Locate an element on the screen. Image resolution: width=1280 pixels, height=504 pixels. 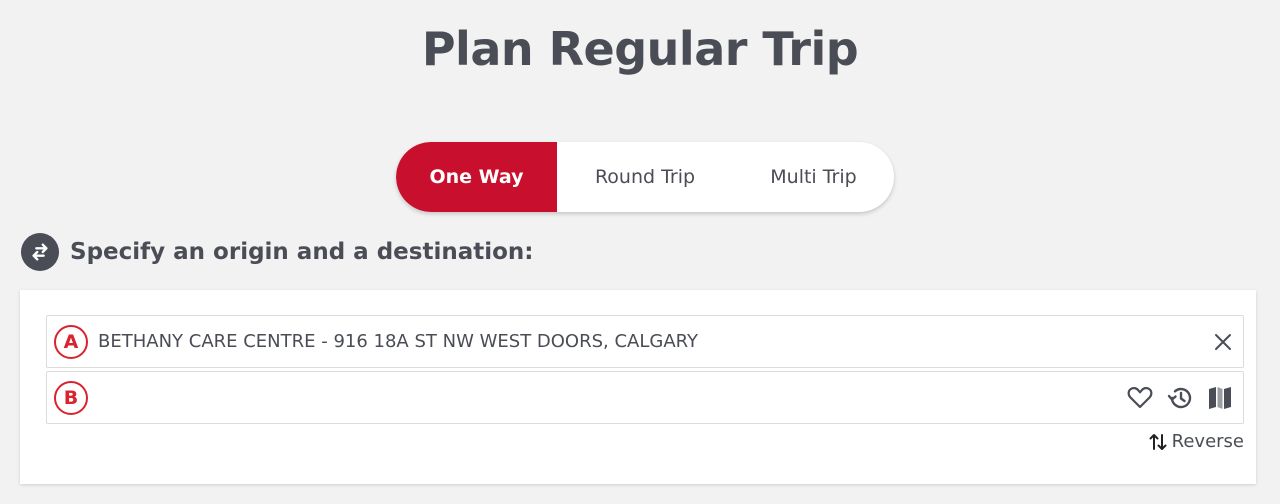
destination-field: B is located at coordinates (645, 397).